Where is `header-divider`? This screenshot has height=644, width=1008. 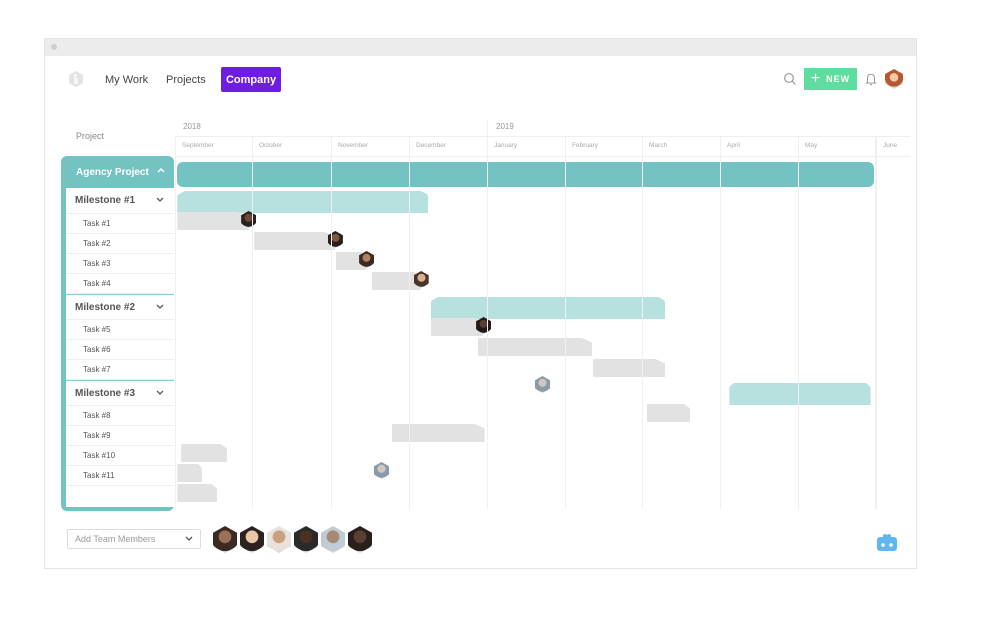
header-divider is located at coordinates (542, 136).